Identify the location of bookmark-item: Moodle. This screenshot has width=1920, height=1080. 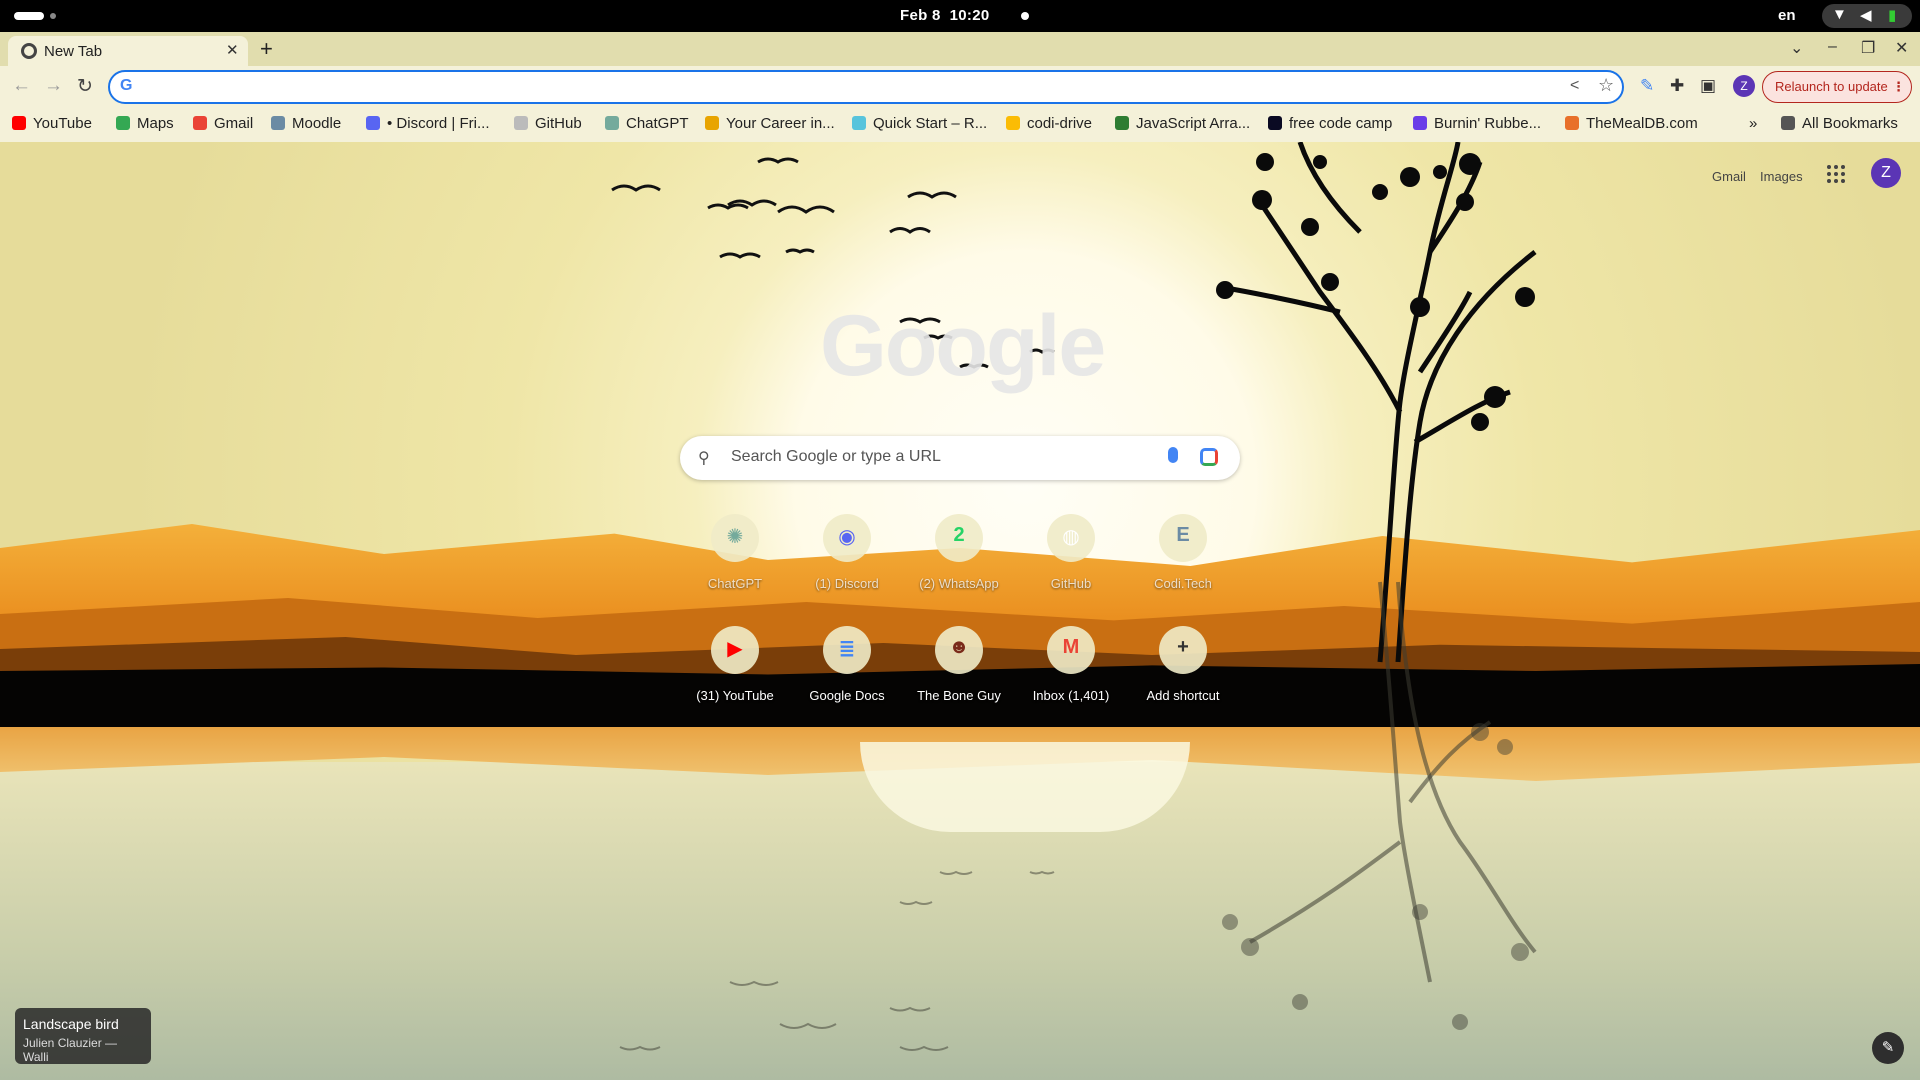
(306, 123).